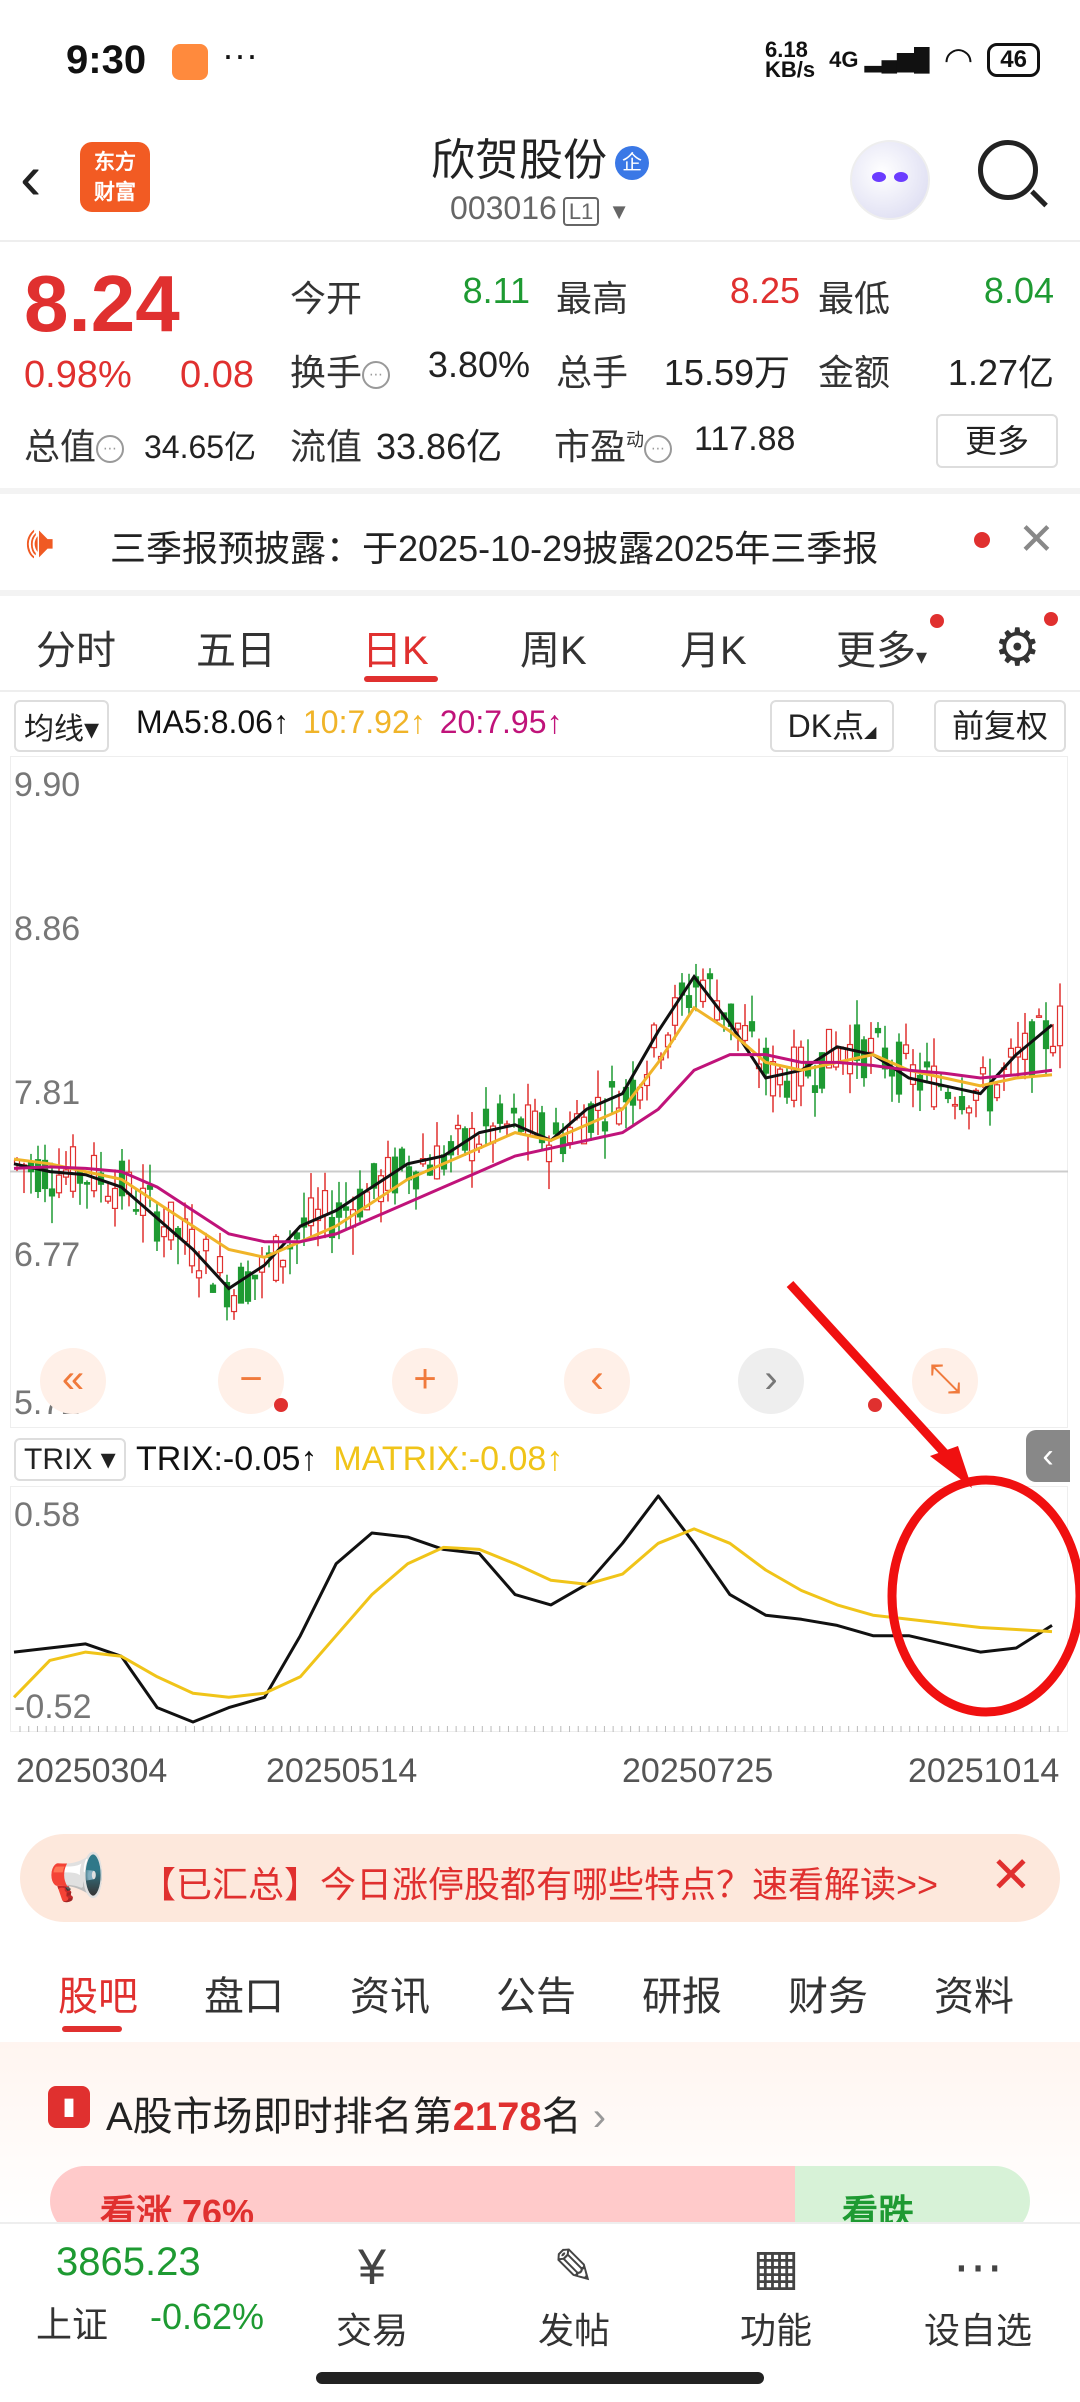 The image size is (1080, 2402). I want to click on tab-intraday: 分时, so click(76, 647).